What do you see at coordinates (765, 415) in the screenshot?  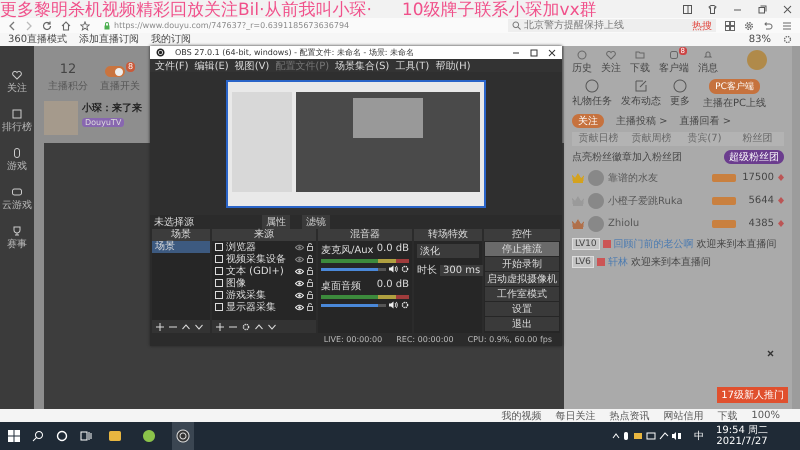 I see `zoom-level: 100%` at bounding box center [765, 415].